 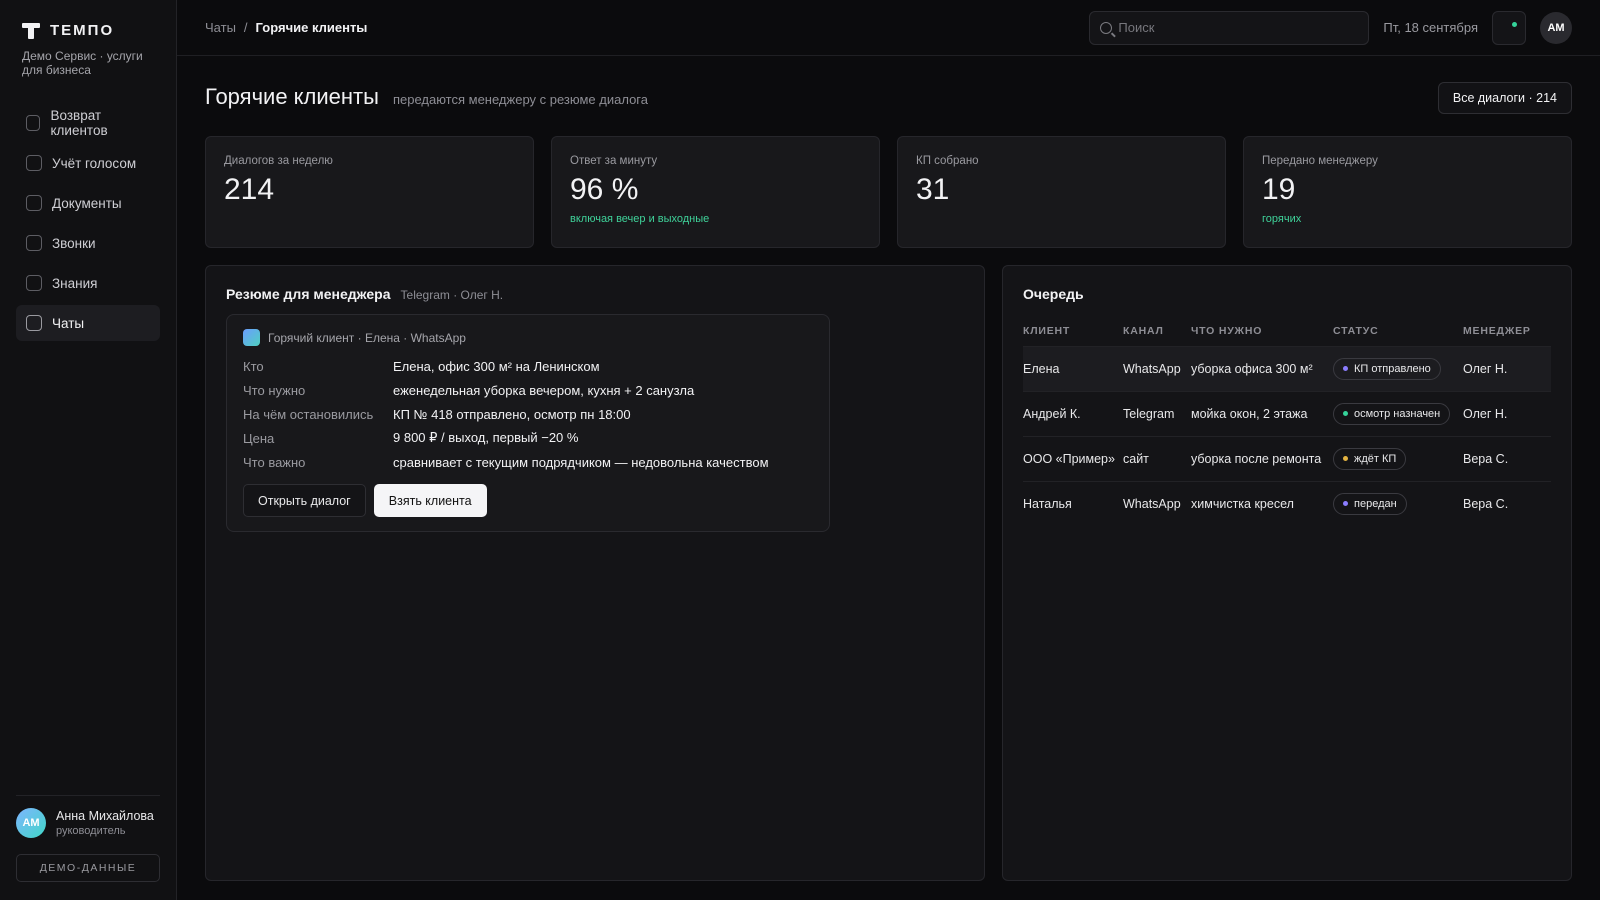 I want to click on sidebar-item-knowledge: Знания, so click(x=88, y=283).